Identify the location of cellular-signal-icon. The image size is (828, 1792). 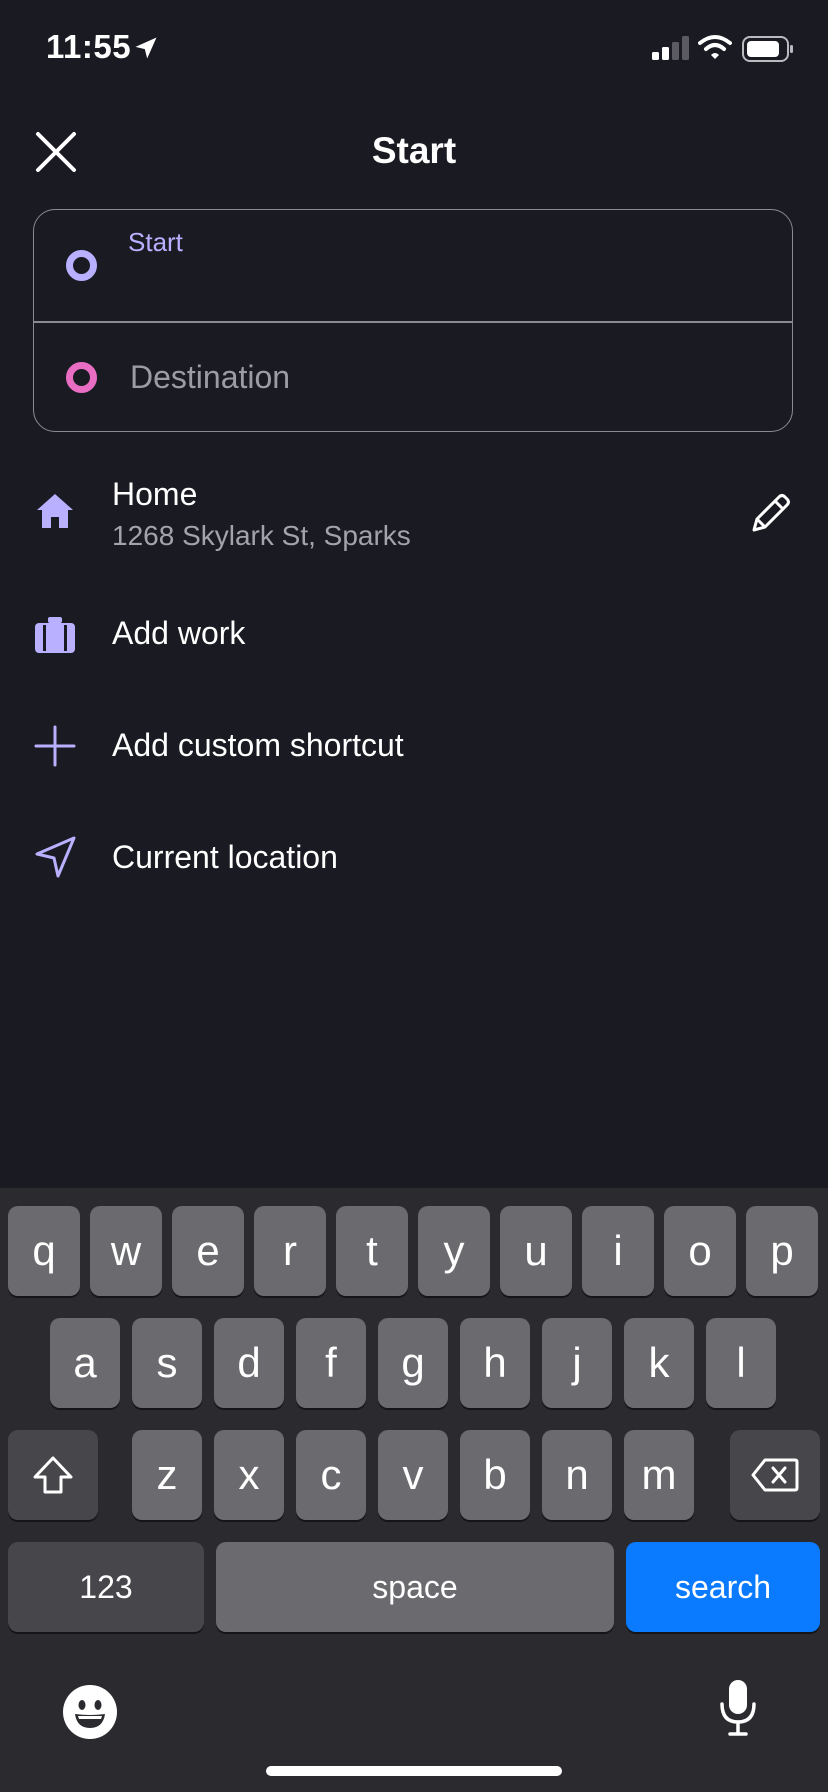
(671, 50).